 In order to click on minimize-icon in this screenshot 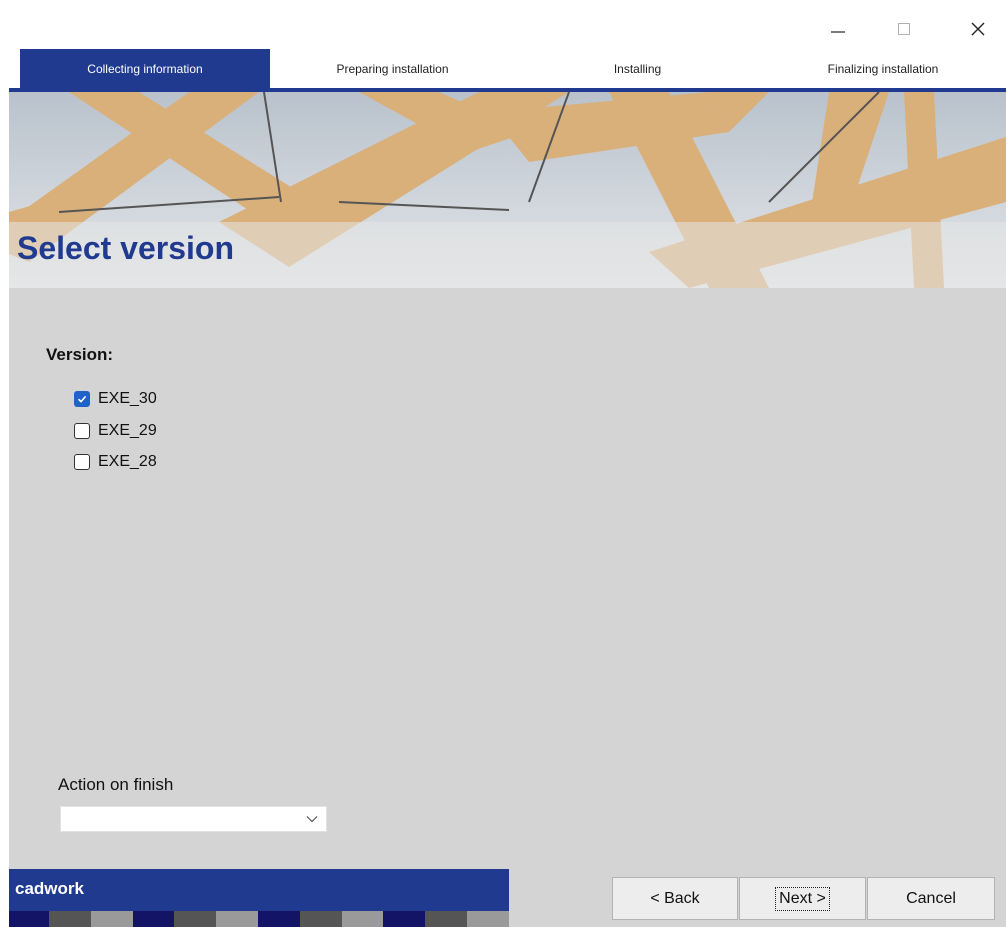, I will do `click(838, 32)`.